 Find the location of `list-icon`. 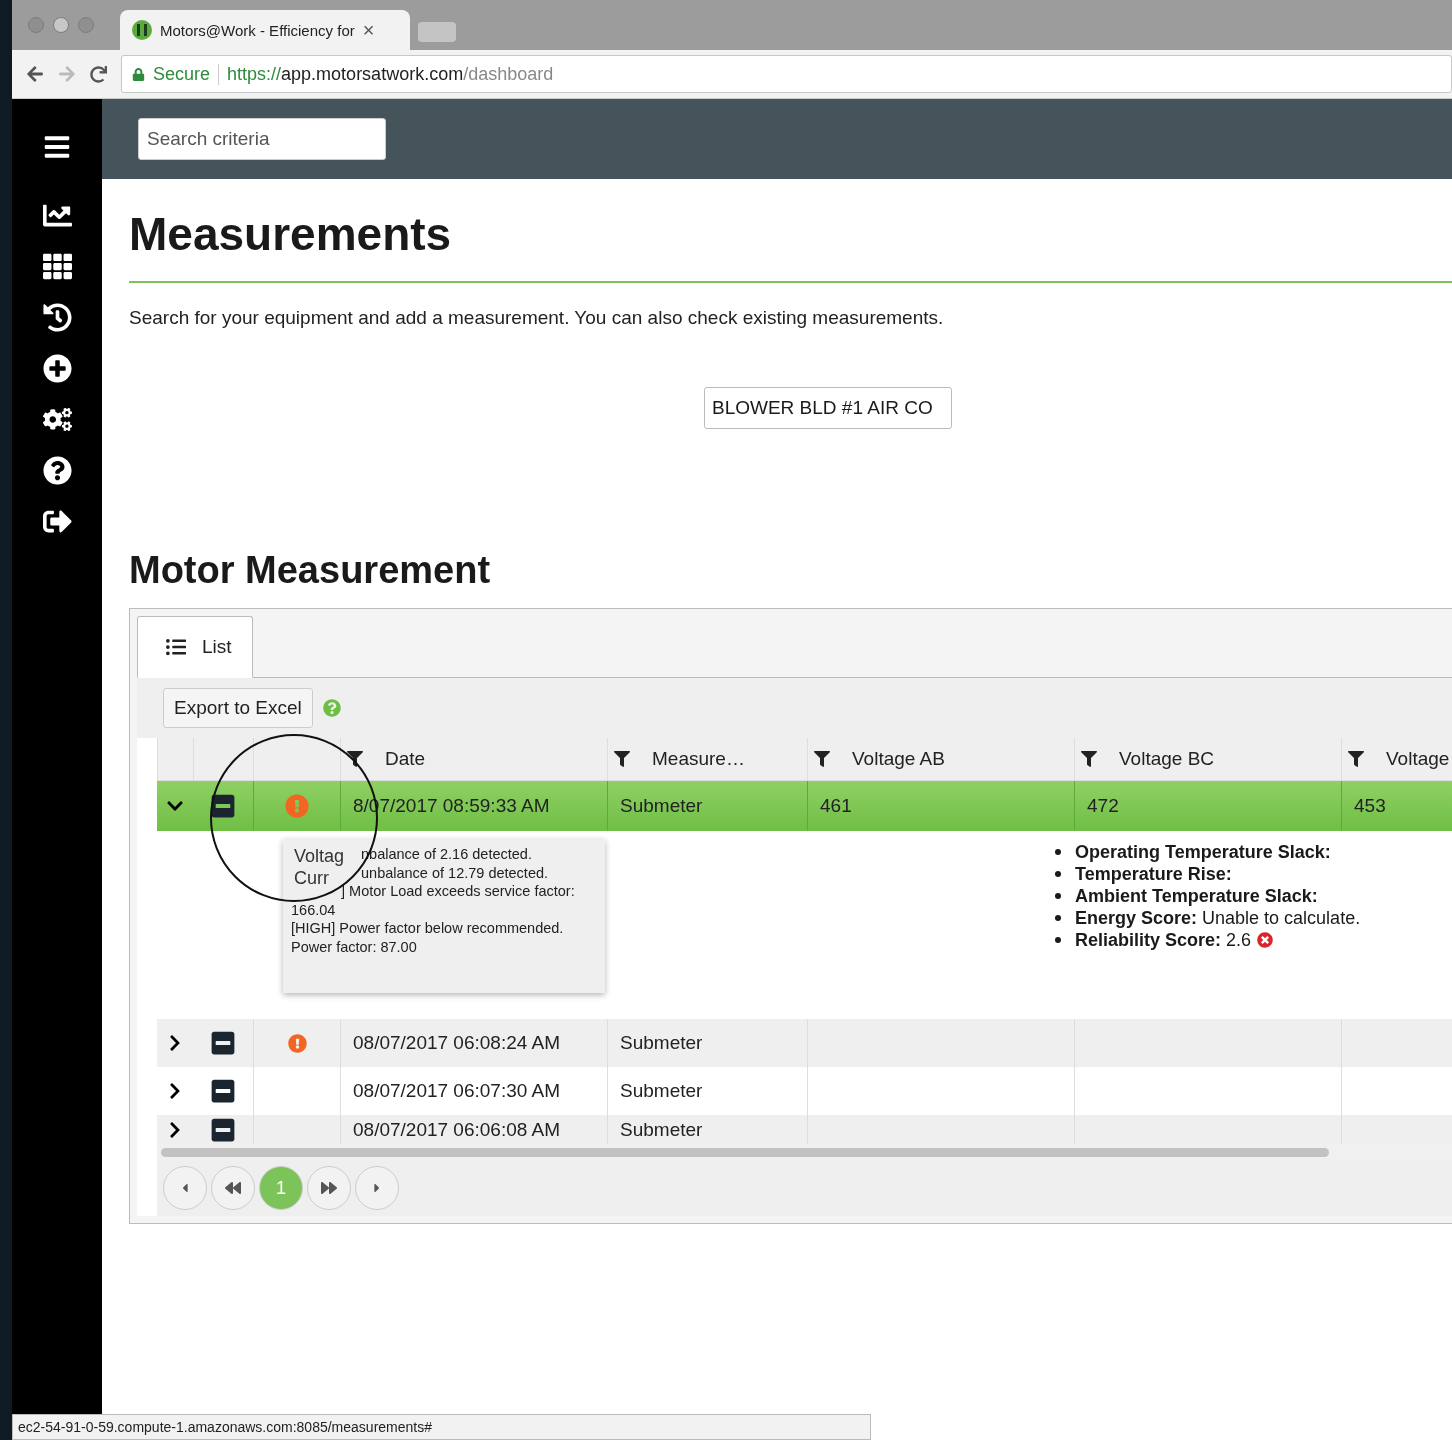

list-icon is located at coordinates (176, 647).